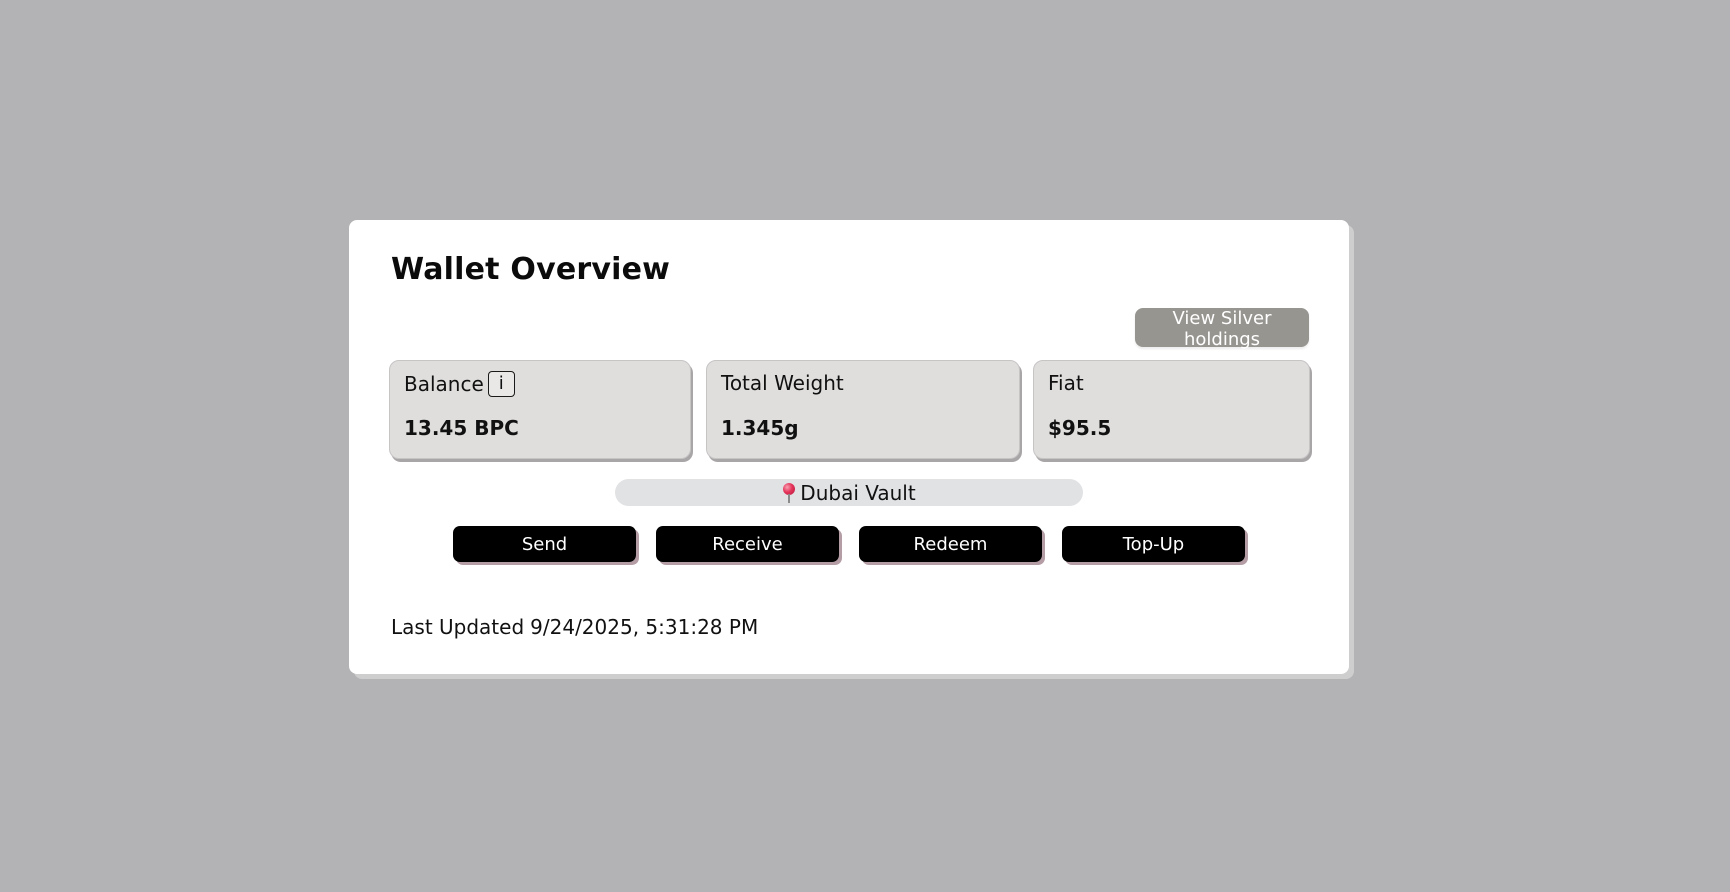 The height and width of the screenshot is (892, 1730). What do you see at coordinates (444, 384) in the screenshot?
I see `balance-label: Balance` at bounding box center [444, 384].